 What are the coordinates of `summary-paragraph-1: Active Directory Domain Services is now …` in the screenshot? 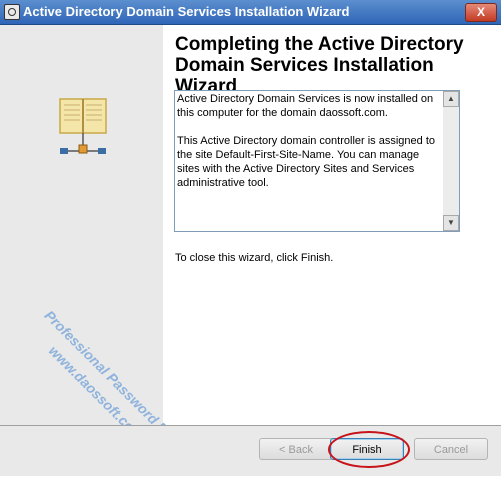 It's located at (305, 106).